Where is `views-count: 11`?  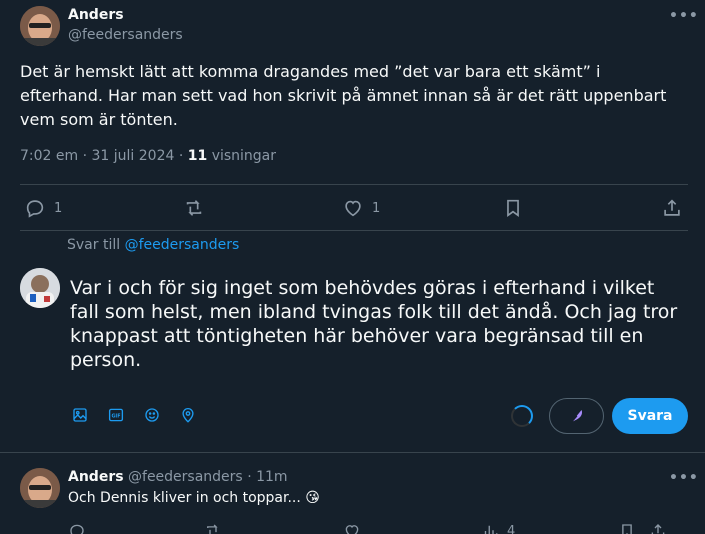
views-count: 11 is located at coordinates (197, 156).